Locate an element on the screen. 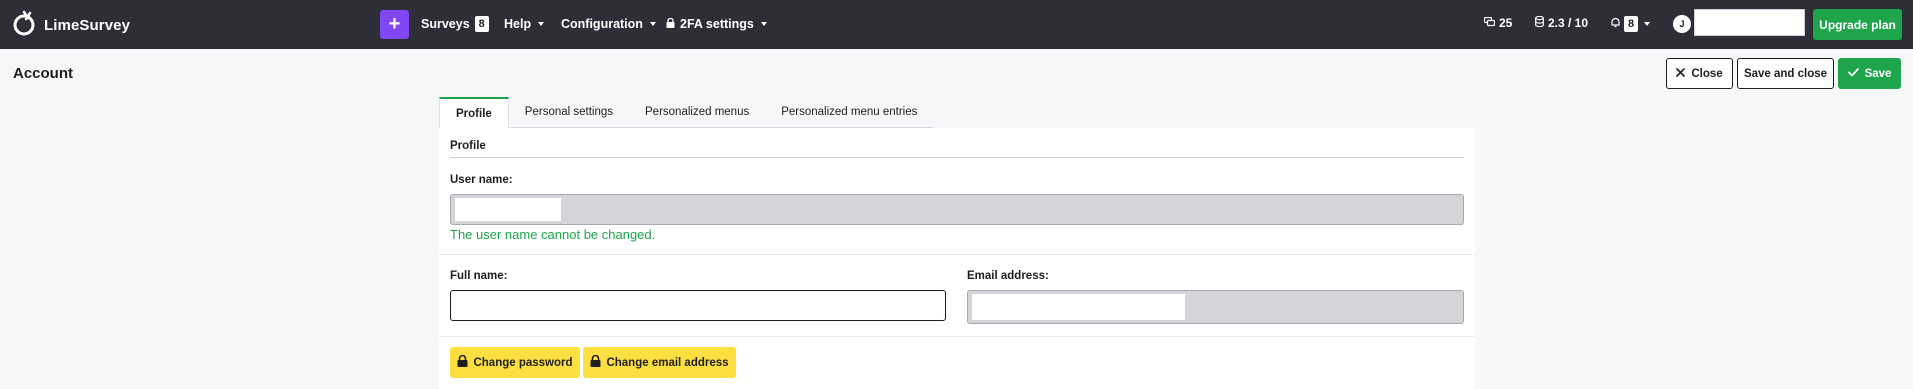 The height and width of the screenshot is (389, 1913). database-icon is located at coordinates (1539, 22).